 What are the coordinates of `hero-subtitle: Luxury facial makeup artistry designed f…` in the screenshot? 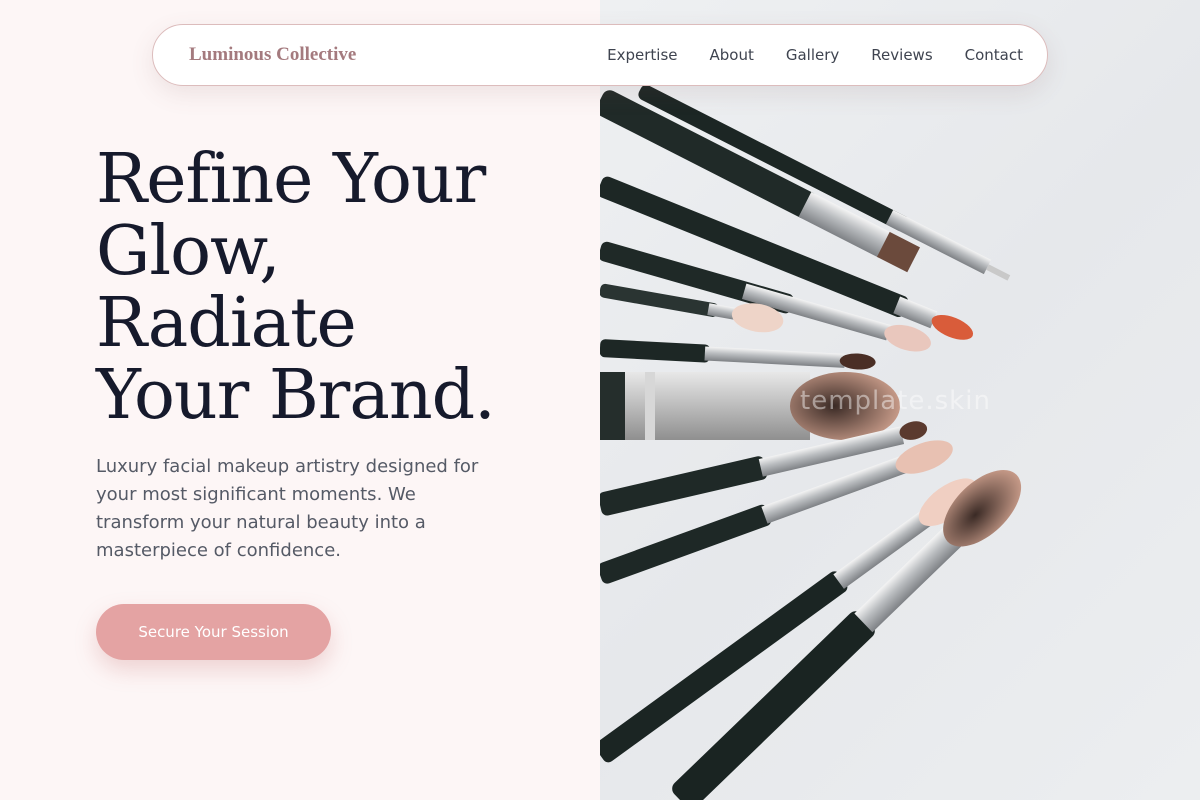 It's located at (287, 508).